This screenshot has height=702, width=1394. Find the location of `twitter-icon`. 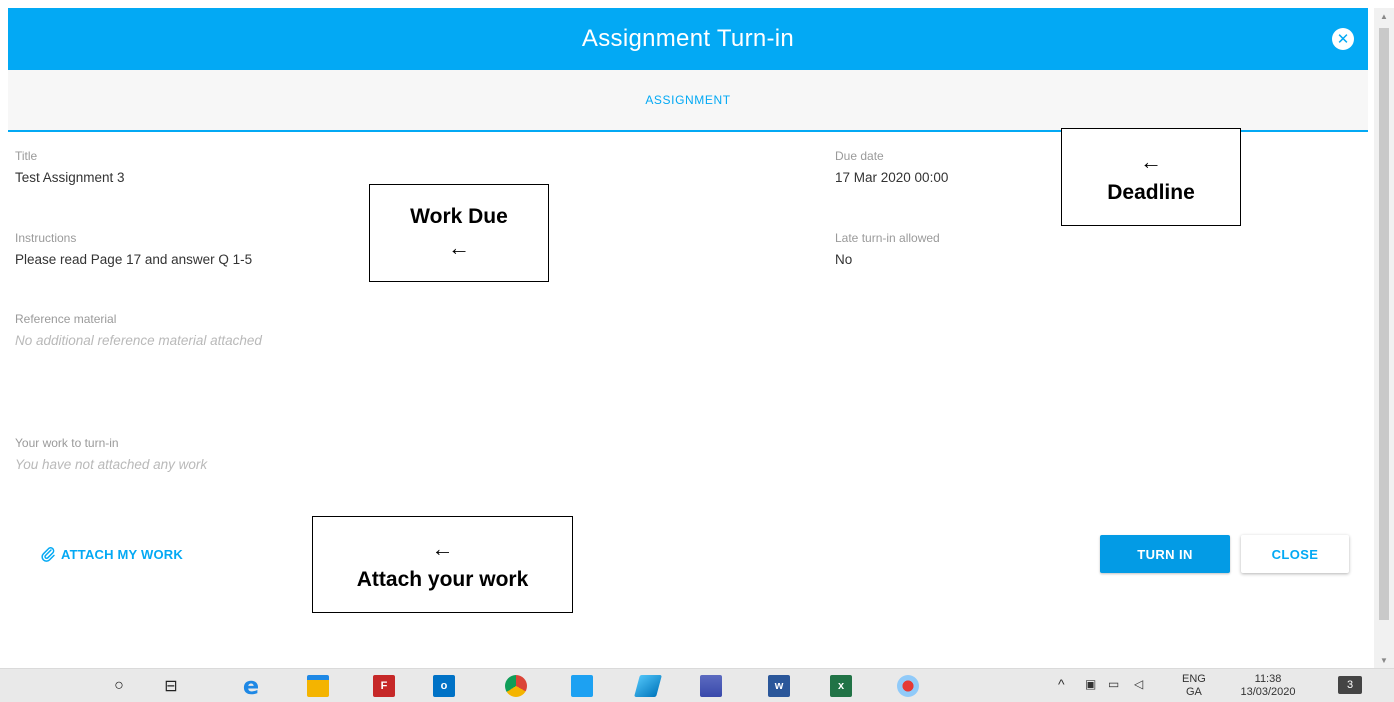

twitter-icon is located at coordinates (582, 686).